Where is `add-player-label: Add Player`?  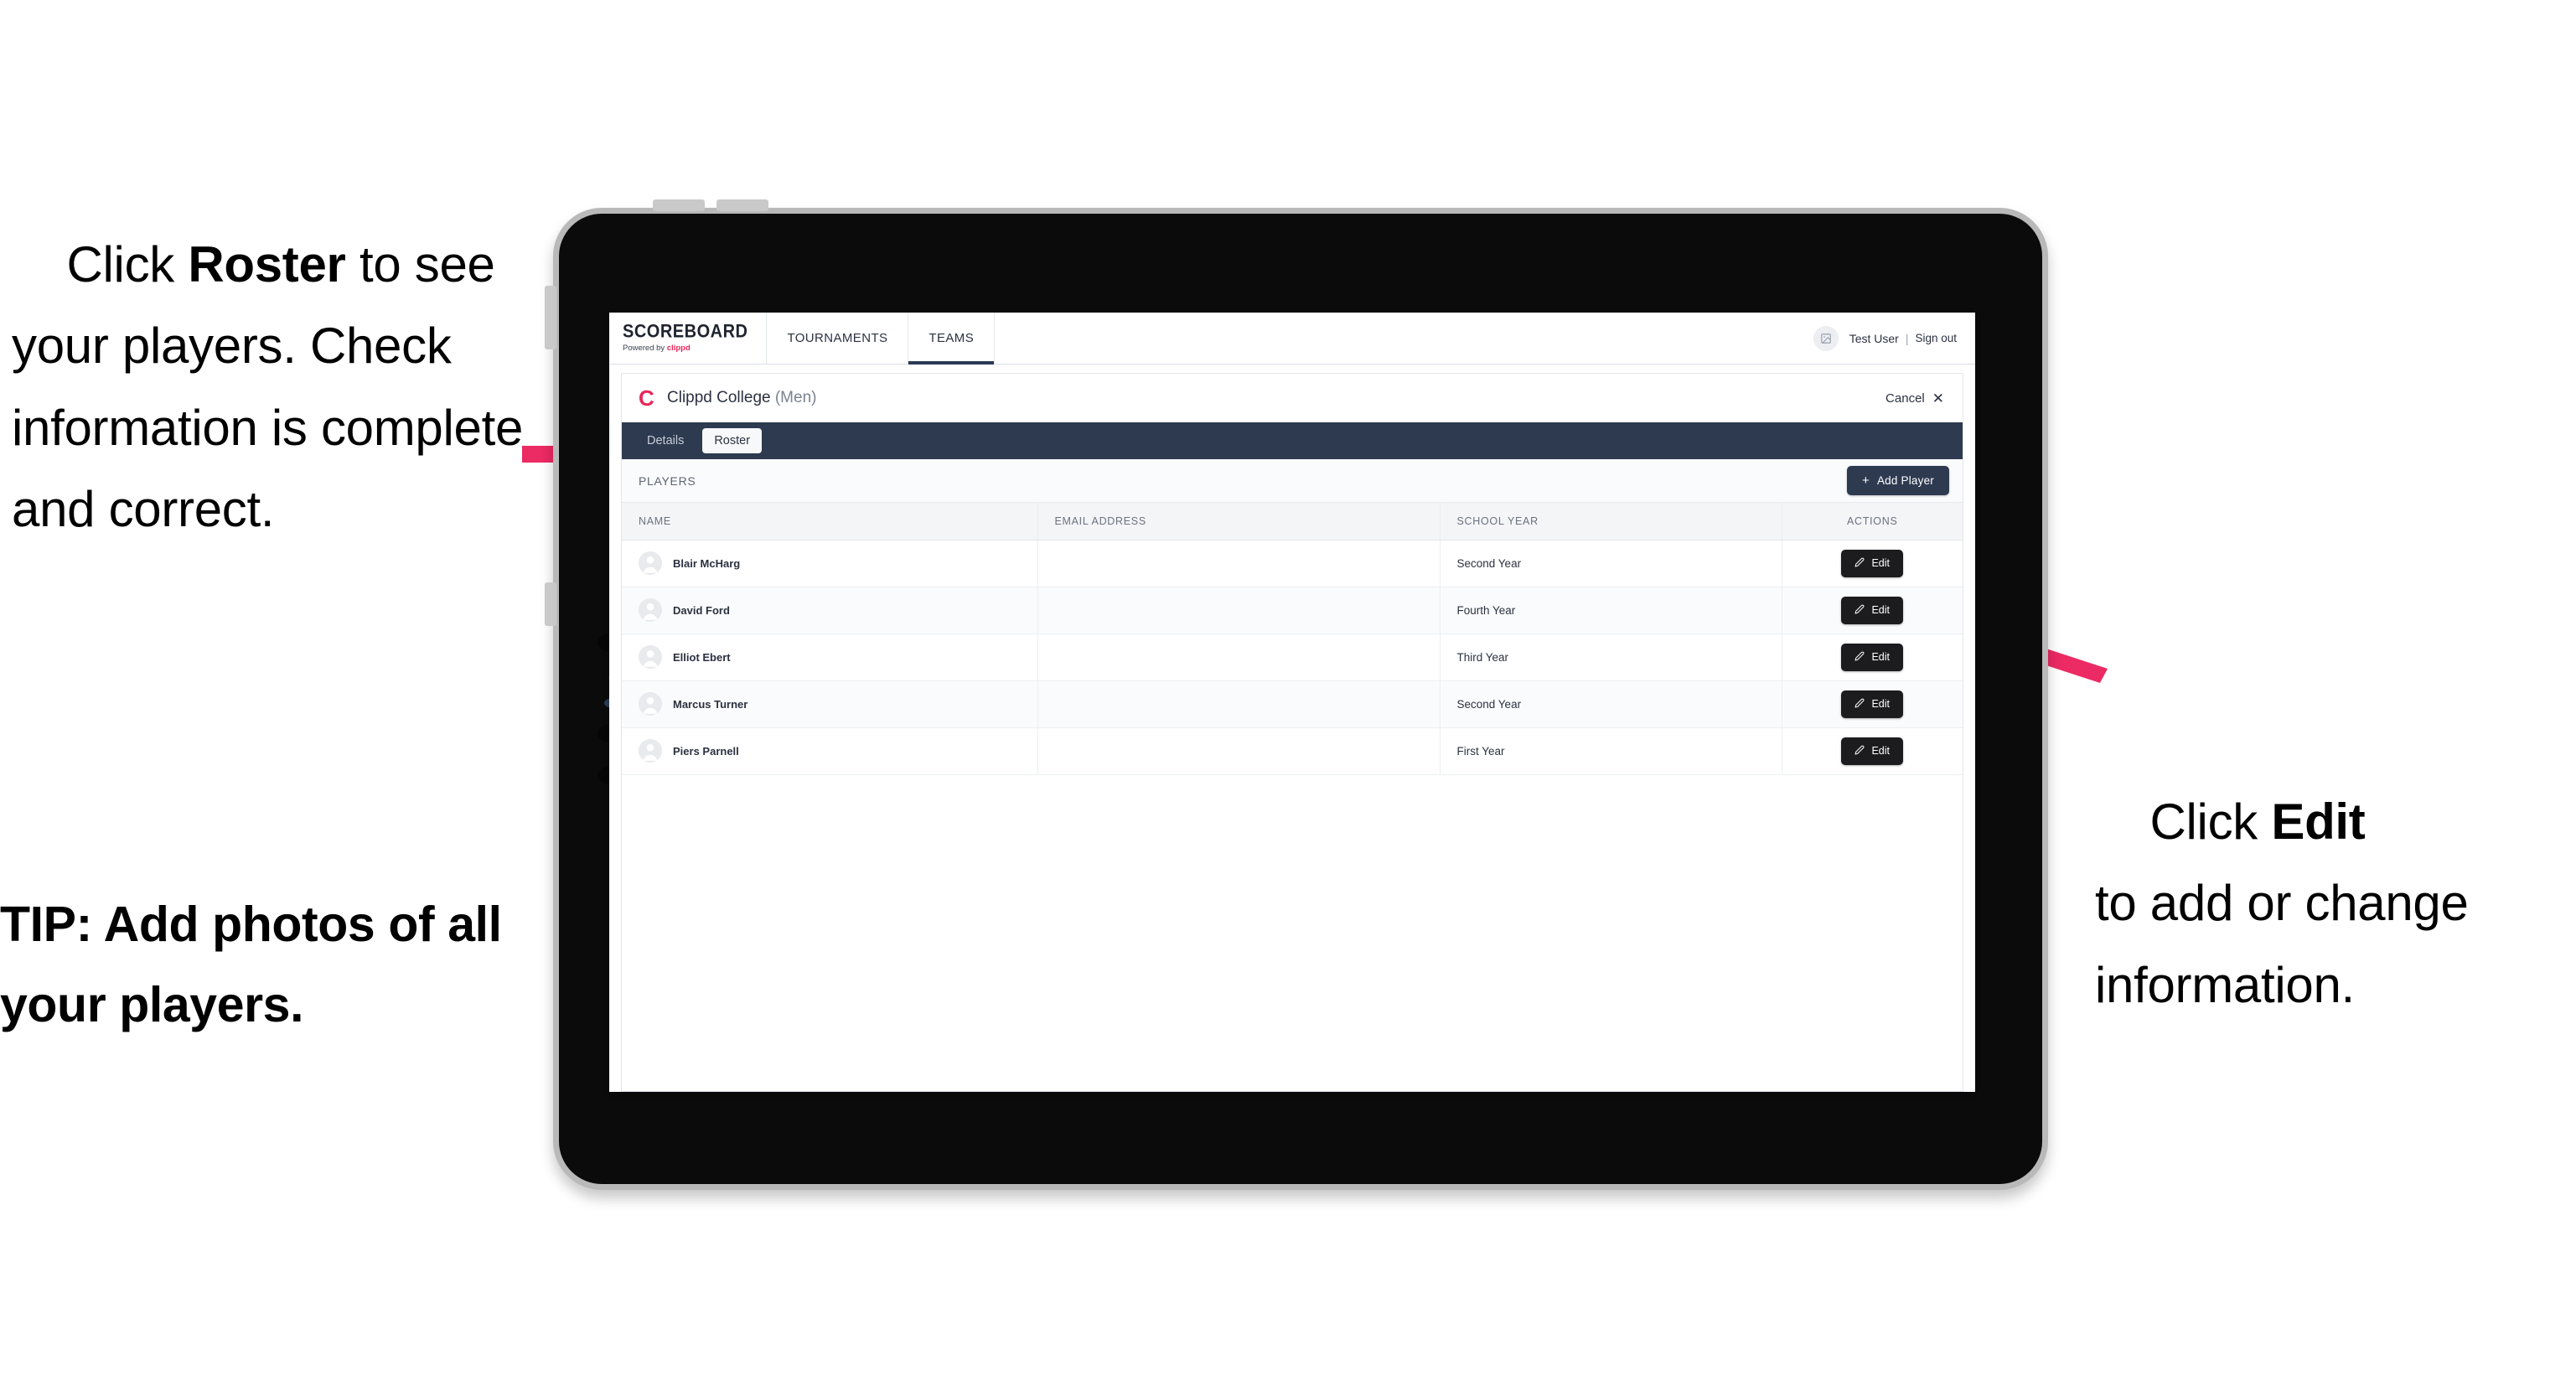 add-player-label: Add Player is located at coordinates (1905, 480).